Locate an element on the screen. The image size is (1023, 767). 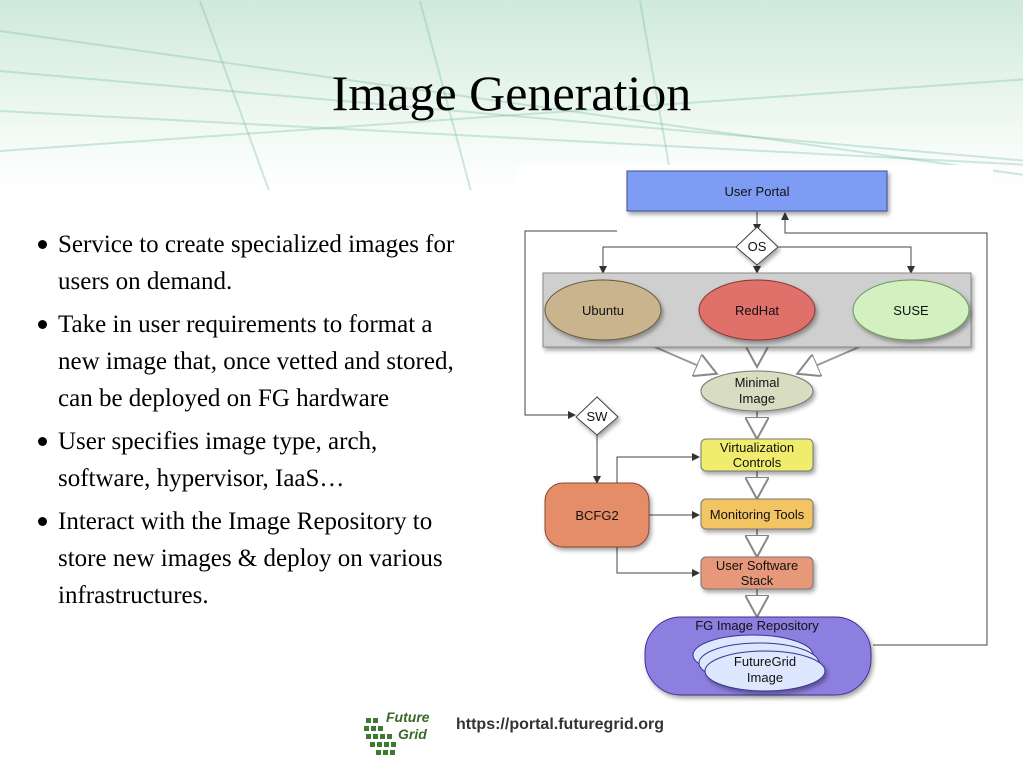
user-software-label-1: User Software is located at coordinates (757, 565).